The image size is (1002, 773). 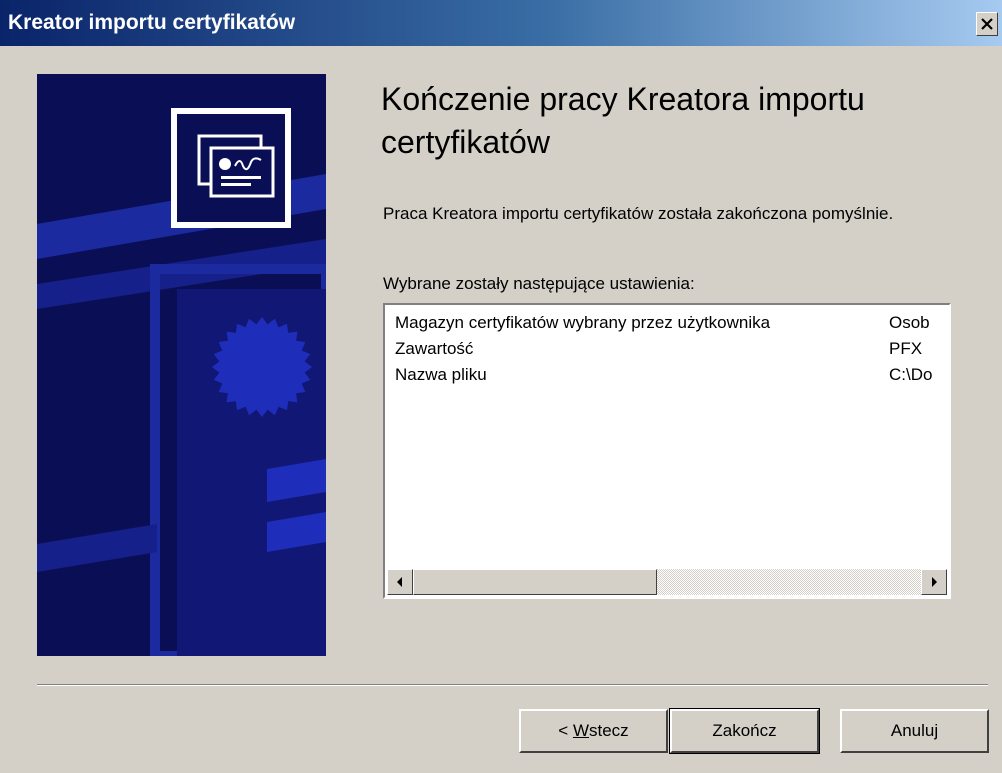 What do you see at coordinates (152, 22) in the screenshot?
I see `window-title: Kreator importu certyfikatów` at bounding box center [152, 22].